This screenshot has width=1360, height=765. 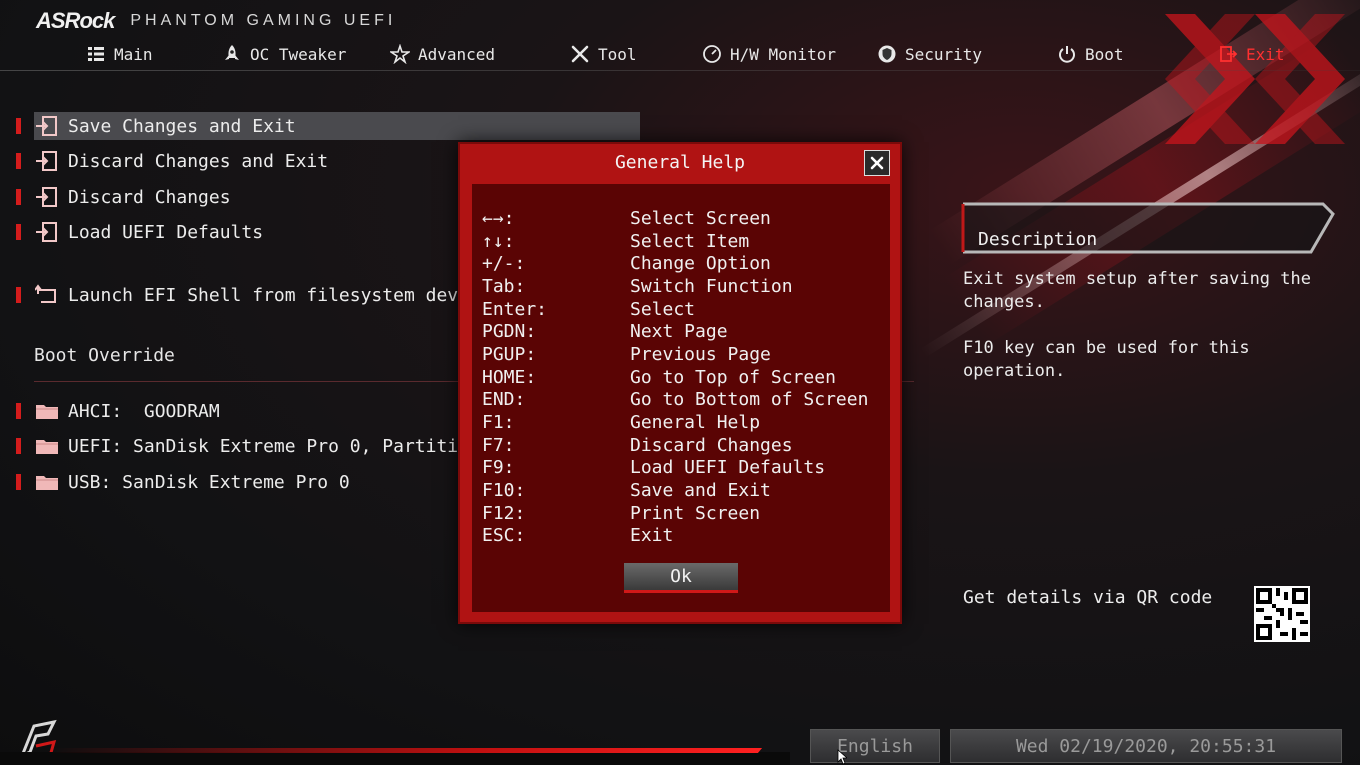 I want to click on monitor-gauge-icon, so click(x=712, y=54).